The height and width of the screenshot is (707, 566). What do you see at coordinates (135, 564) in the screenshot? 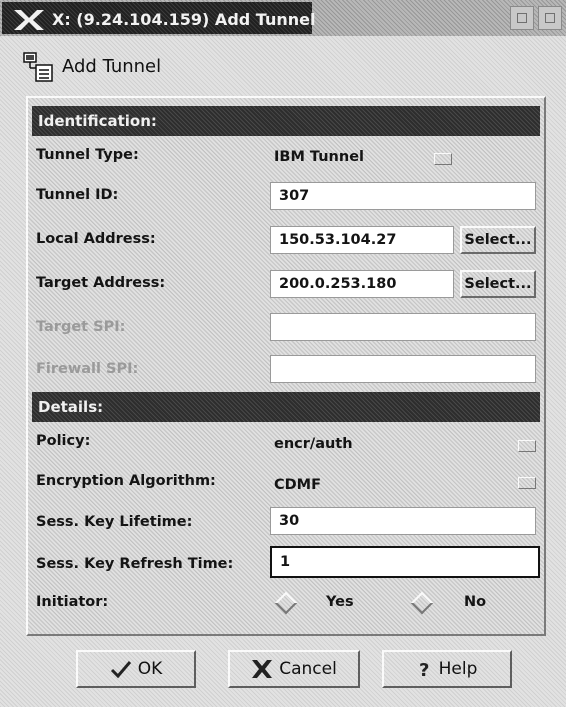
I see `sess-key-refresh-label: Sess. Key Refresh Time:` at bounding box center [135, 564].